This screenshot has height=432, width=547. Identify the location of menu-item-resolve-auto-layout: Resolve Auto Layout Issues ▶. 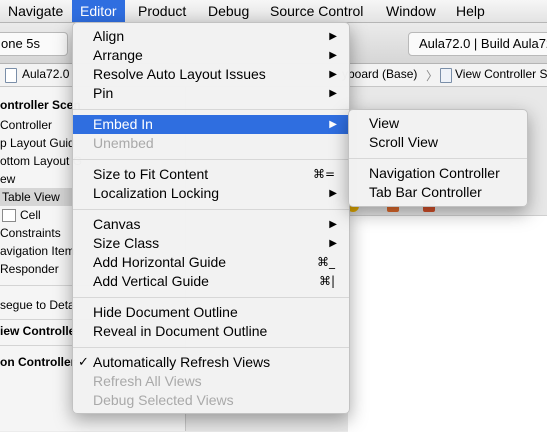
(211, 74).